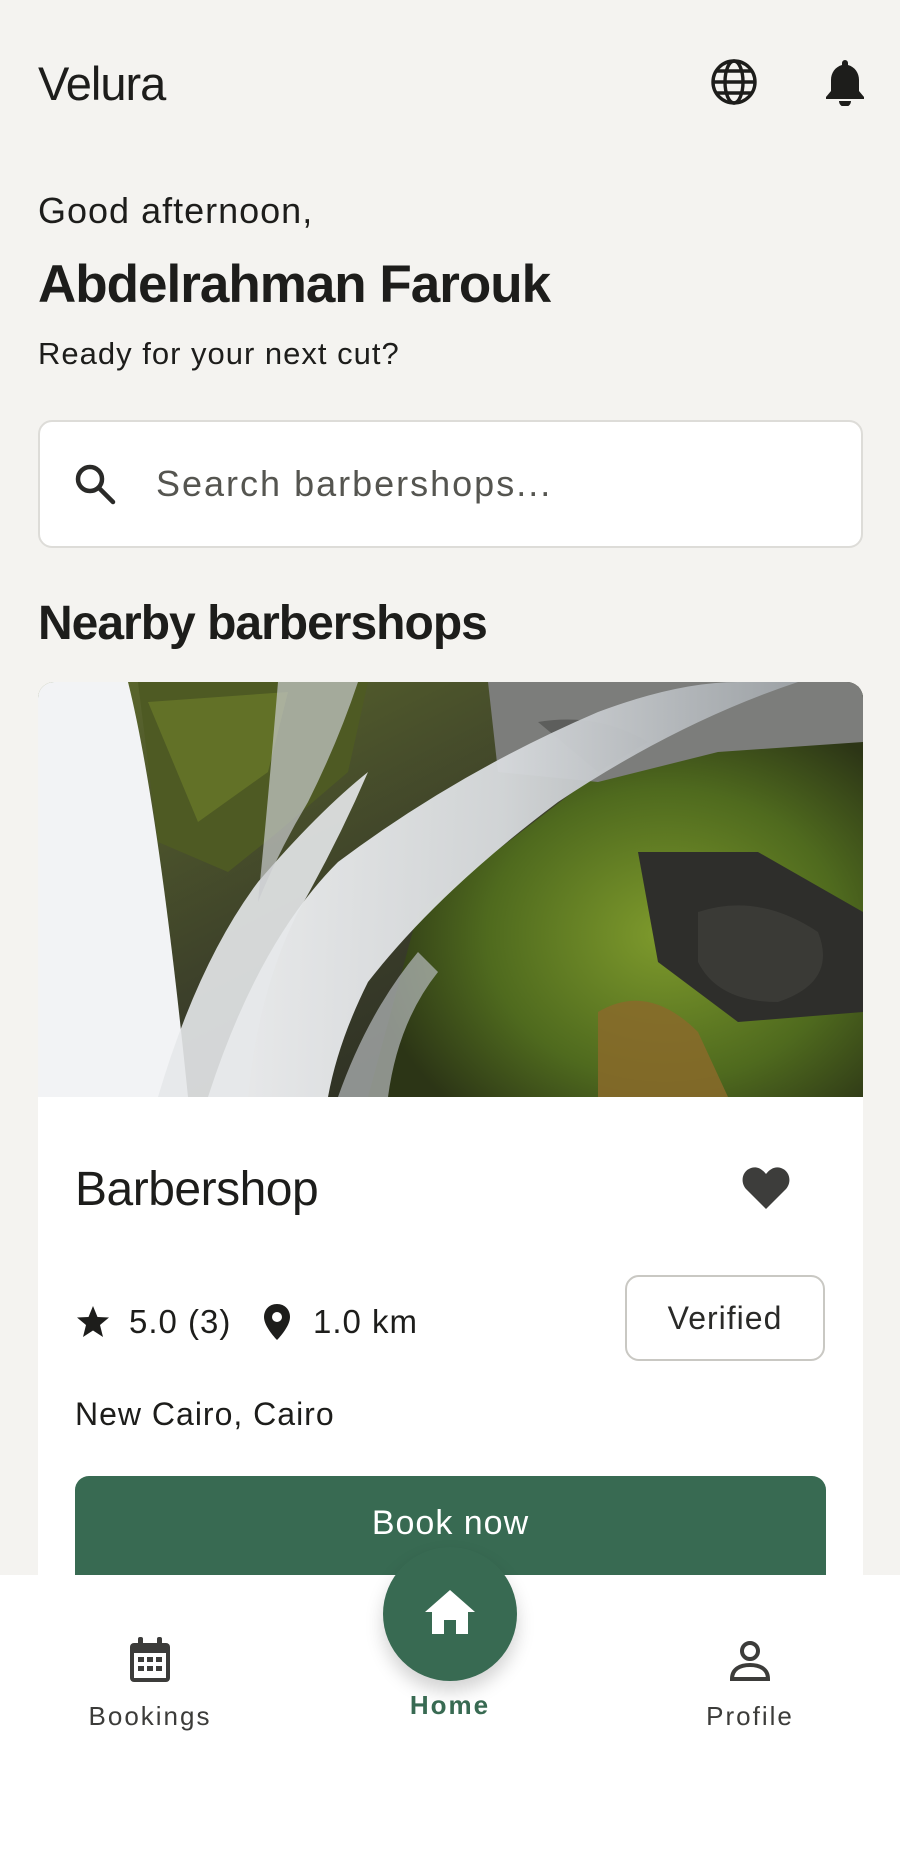 The width and height of the screenshot is (900, 1857). What do you see at coordinates (102, 83) in the screenshot?
I see `app-title: Velura` at bounding box center [102, 83].